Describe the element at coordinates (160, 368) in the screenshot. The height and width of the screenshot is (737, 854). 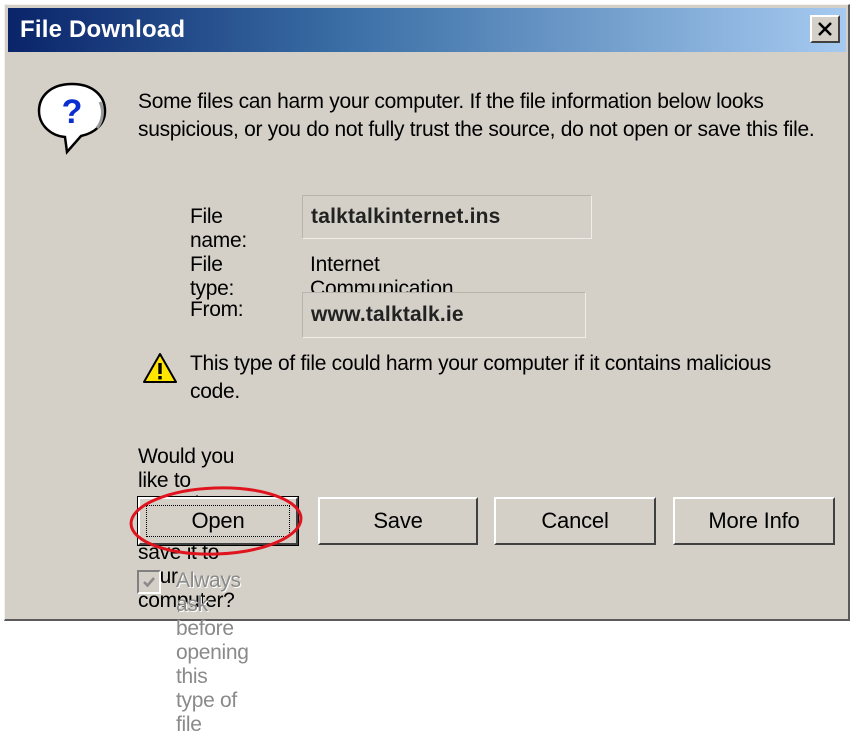
I see `warning-icon` at that location.